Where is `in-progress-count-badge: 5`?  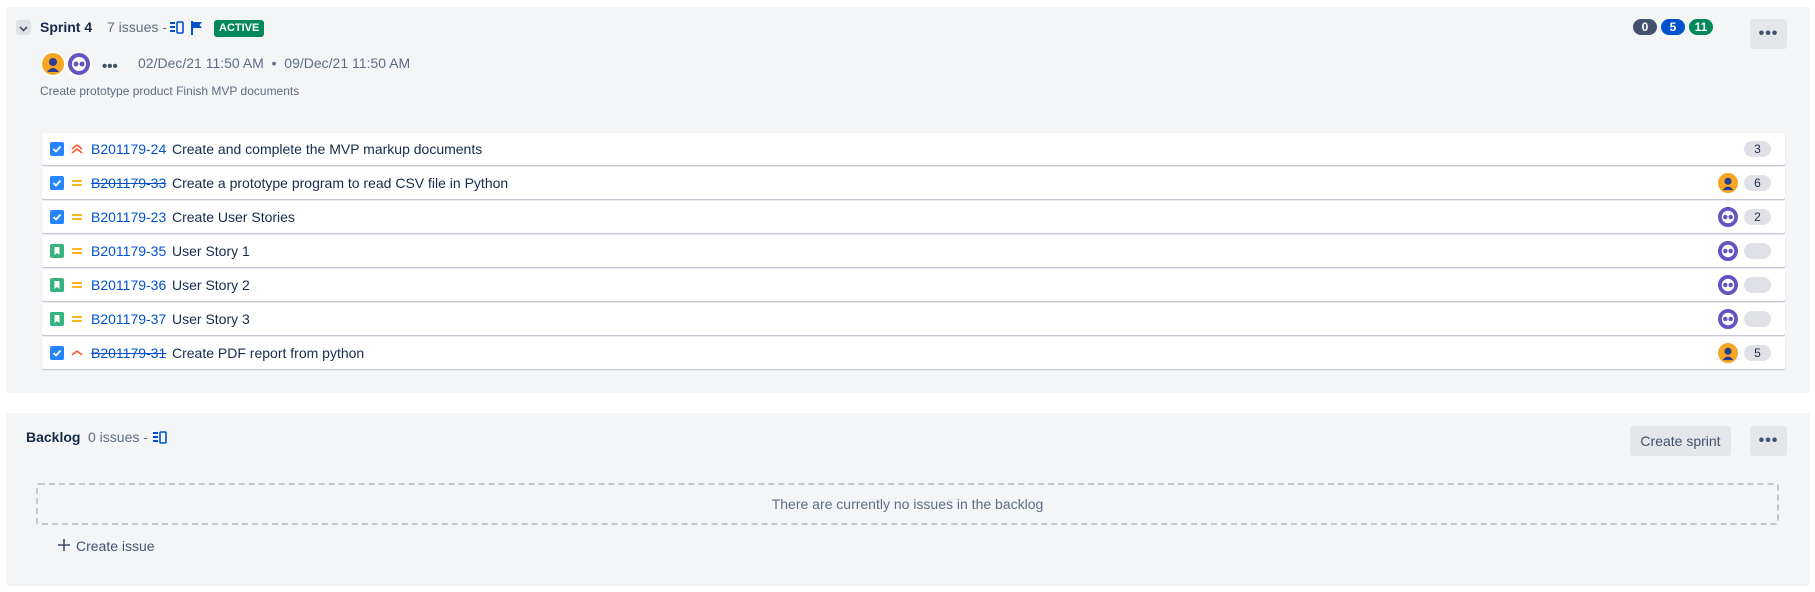
in-progress-count-badge: 5 is located at coordinates (1673, 27).